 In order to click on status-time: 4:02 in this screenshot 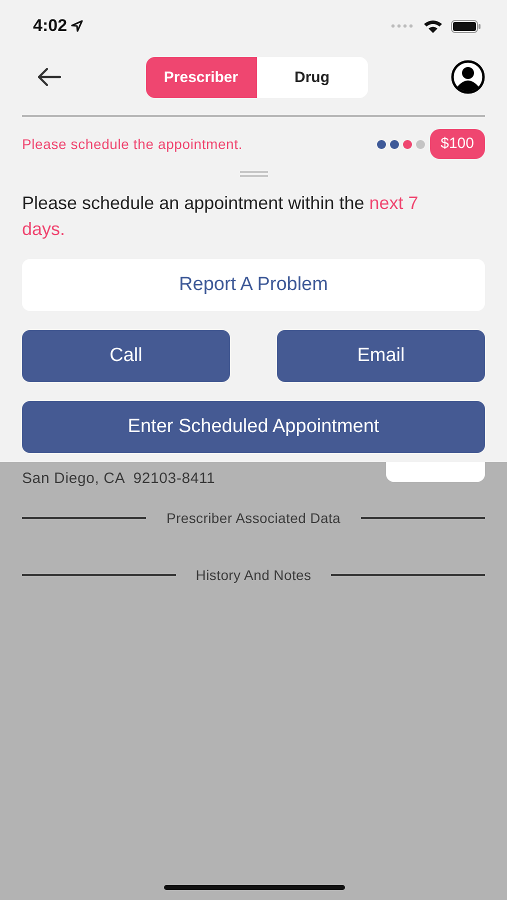, I will do `click(50, 26)`.